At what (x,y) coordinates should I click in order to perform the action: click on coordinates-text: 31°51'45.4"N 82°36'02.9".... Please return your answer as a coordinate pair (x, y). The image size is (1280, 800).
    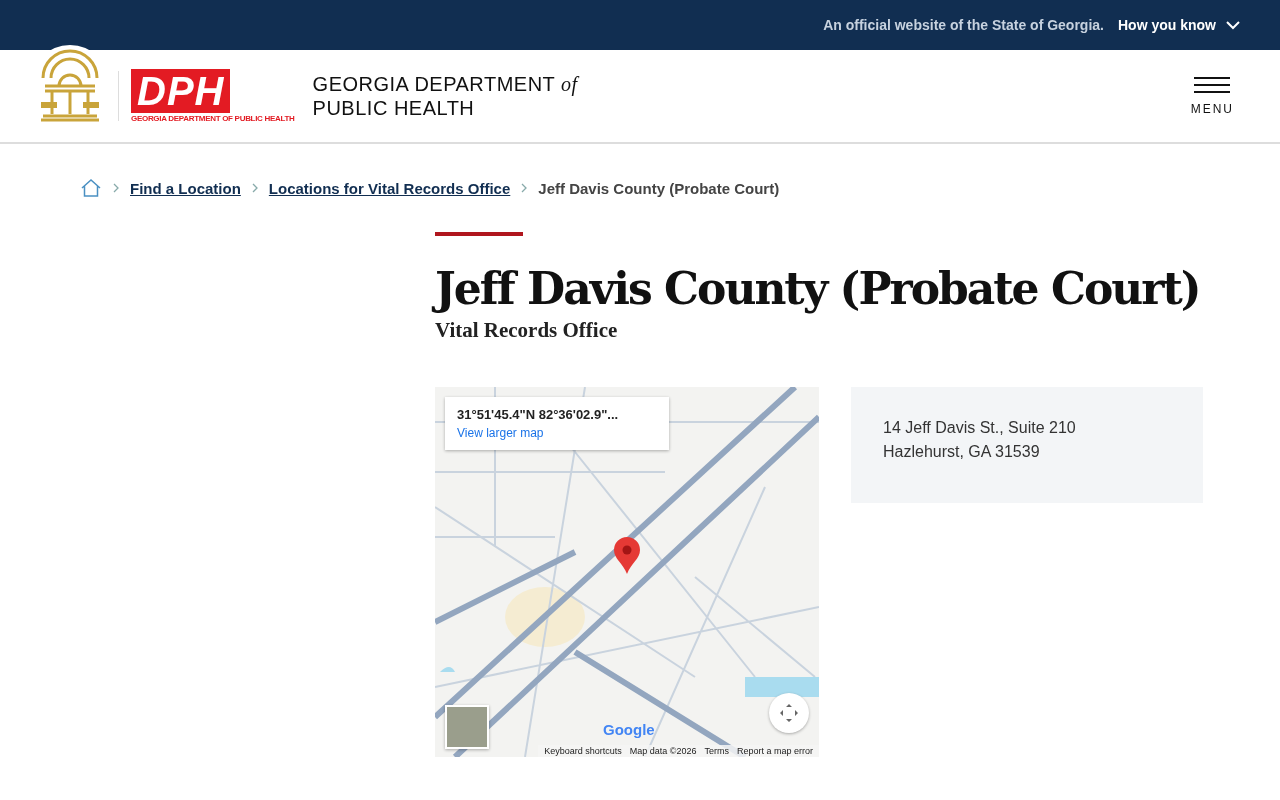
    Looking at the image, I should click on (538, 414).